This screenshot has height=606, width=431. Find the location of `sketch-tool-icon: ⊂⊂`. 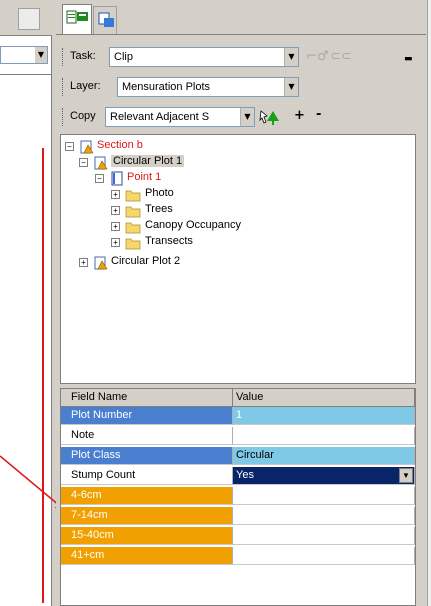

sketch-tool-icon: ⊂⊂ is located at coordinates (341, 56).